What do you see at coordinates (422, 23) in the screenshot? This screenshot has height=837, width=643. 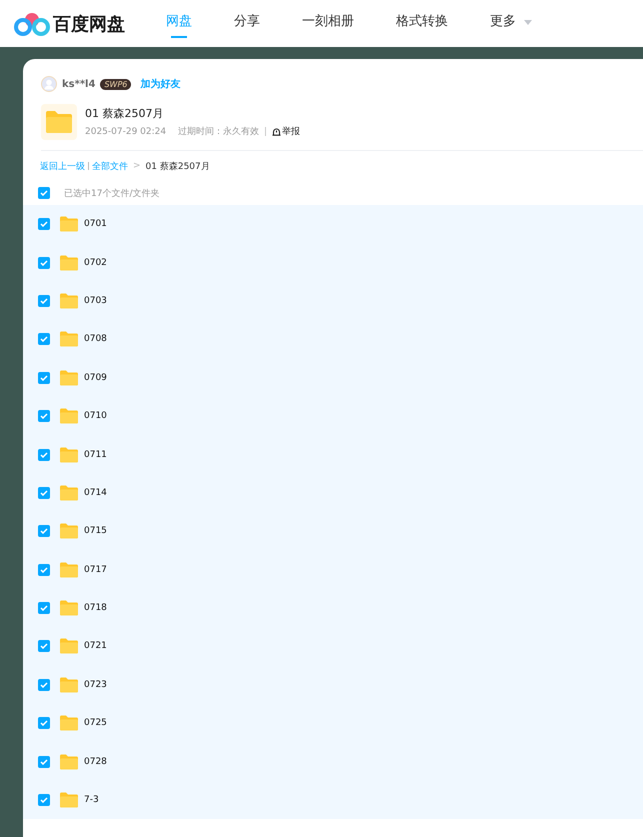 I see `nav-tab: 格式转换` at bounding box center [422, 23].